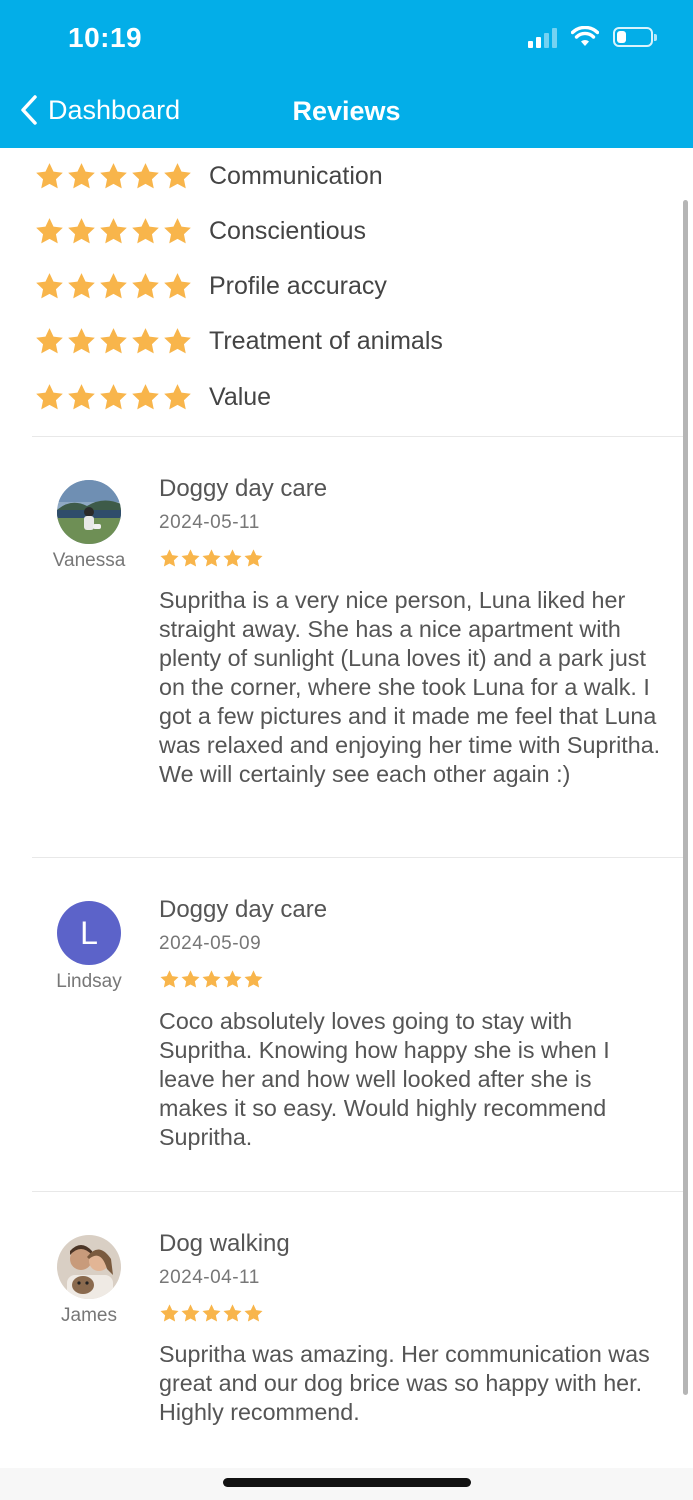 This screenshot has width=693, height=1500. I want to click on app-header: 10:19 Dashboard Reviews, so click(346, 74).